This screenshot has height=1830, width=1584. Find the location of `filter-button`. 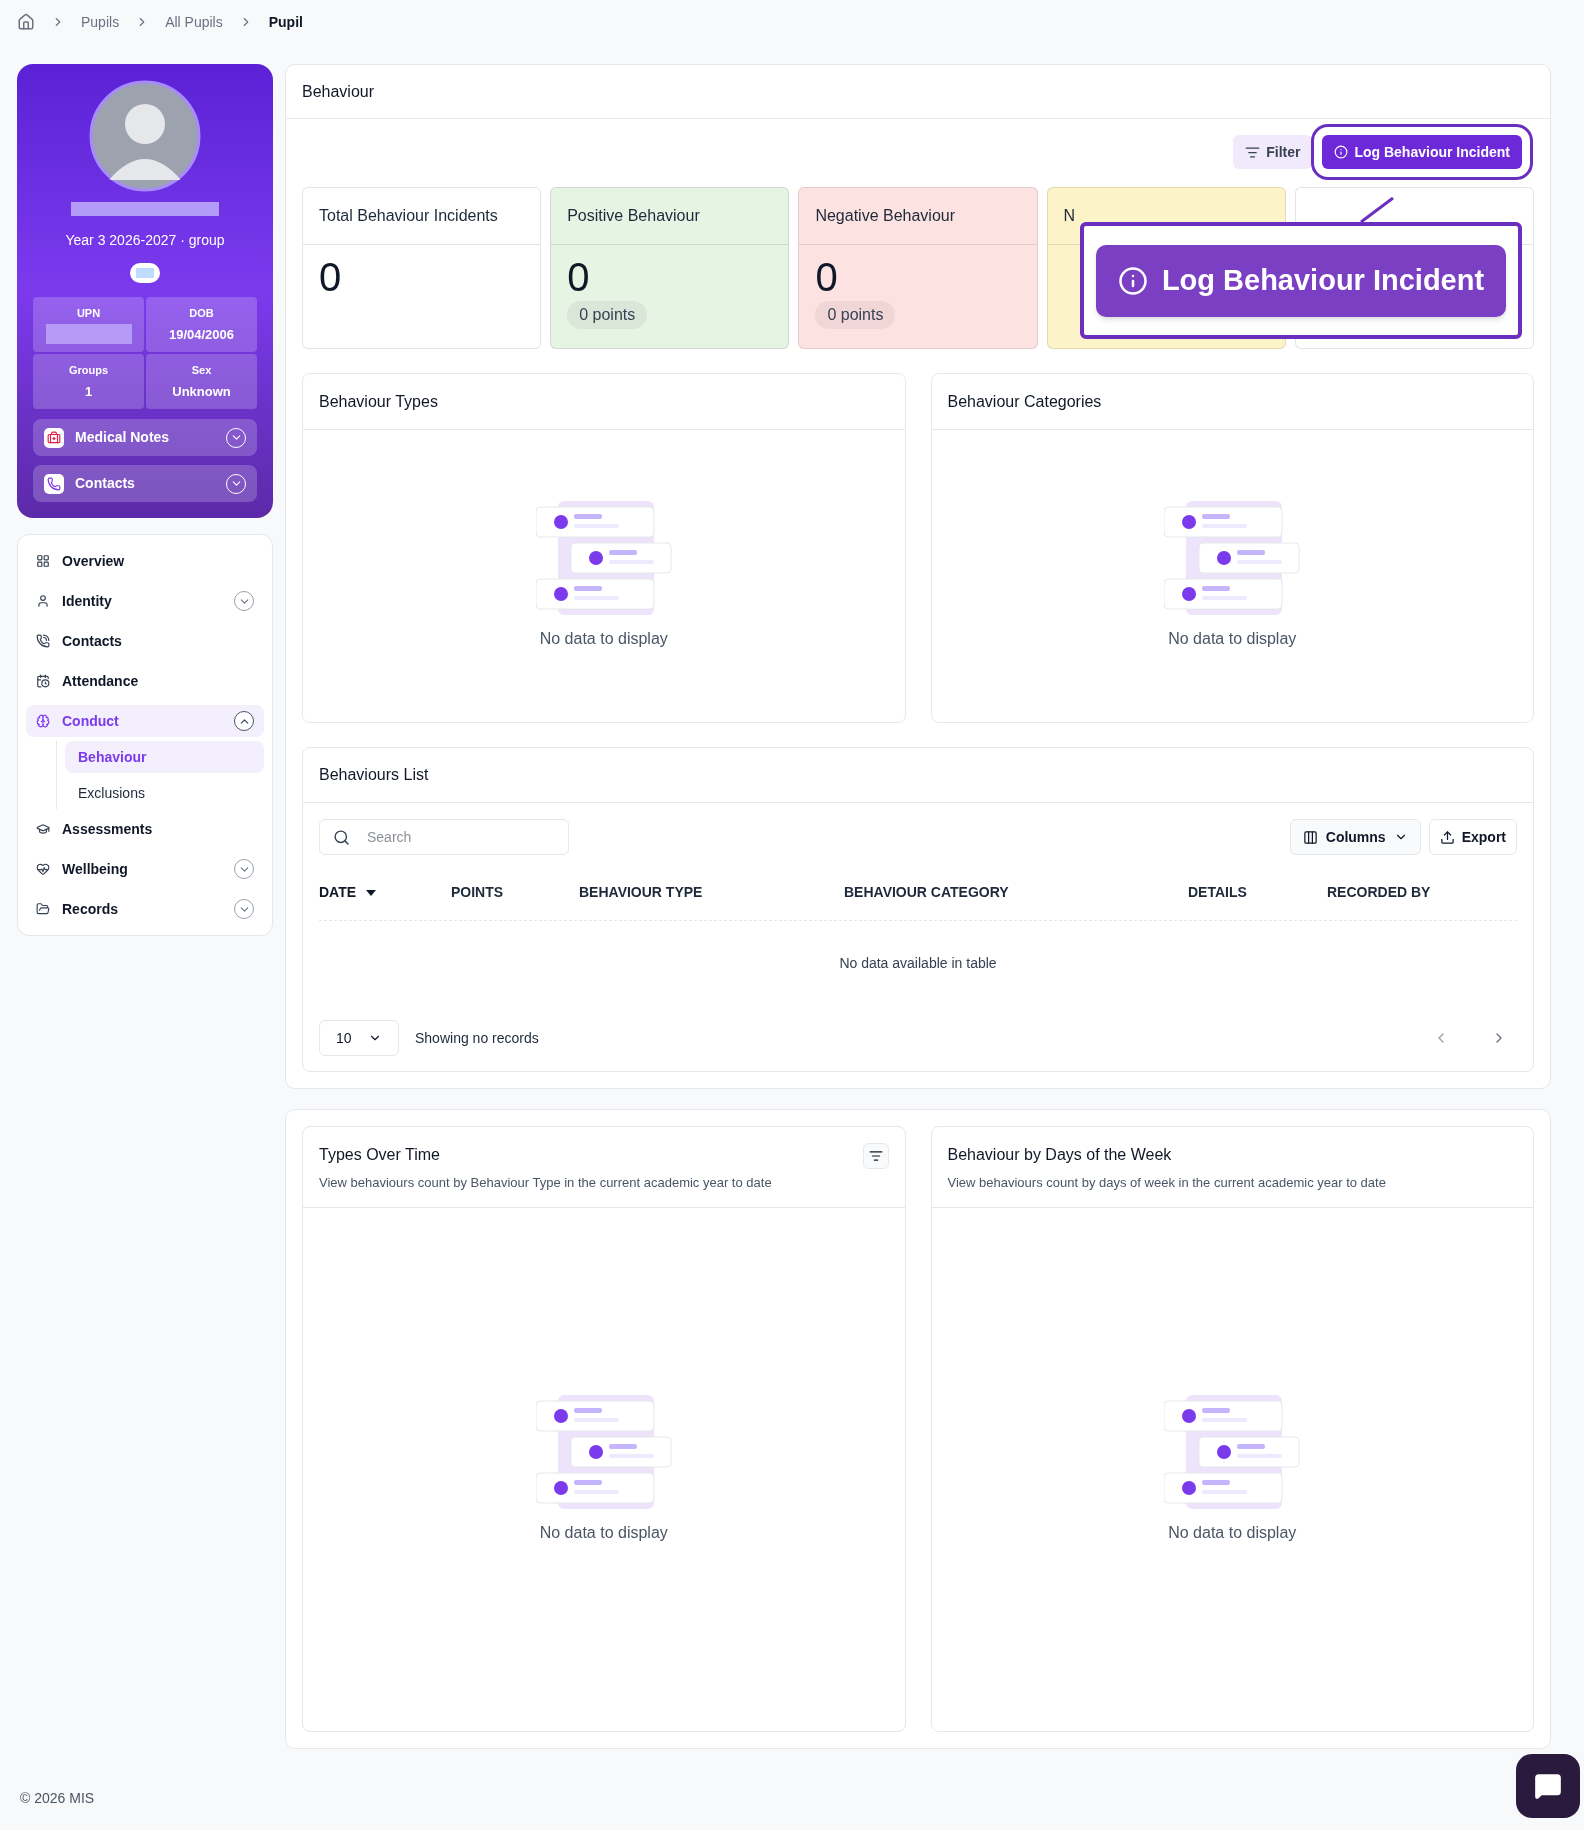

filter-button is located at coordinates (875, 1156).